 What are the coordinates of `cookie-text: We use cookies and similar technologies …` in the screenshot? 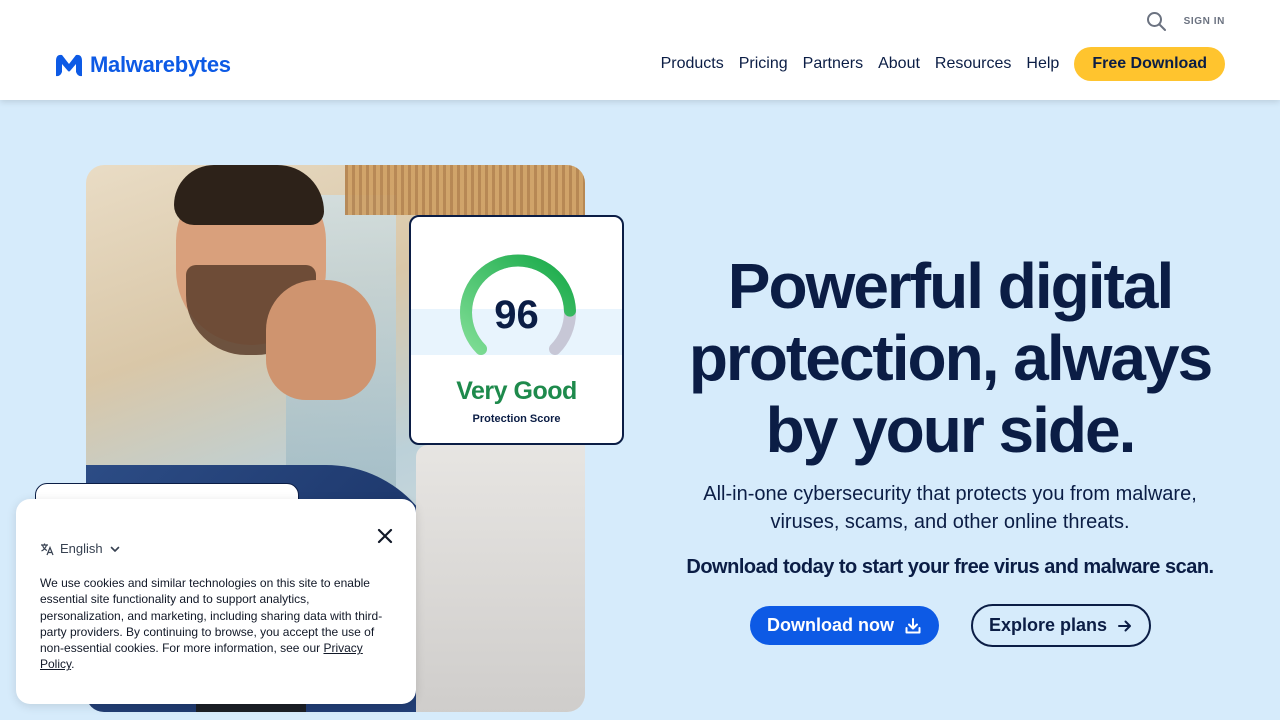 It's located at (215, 624).